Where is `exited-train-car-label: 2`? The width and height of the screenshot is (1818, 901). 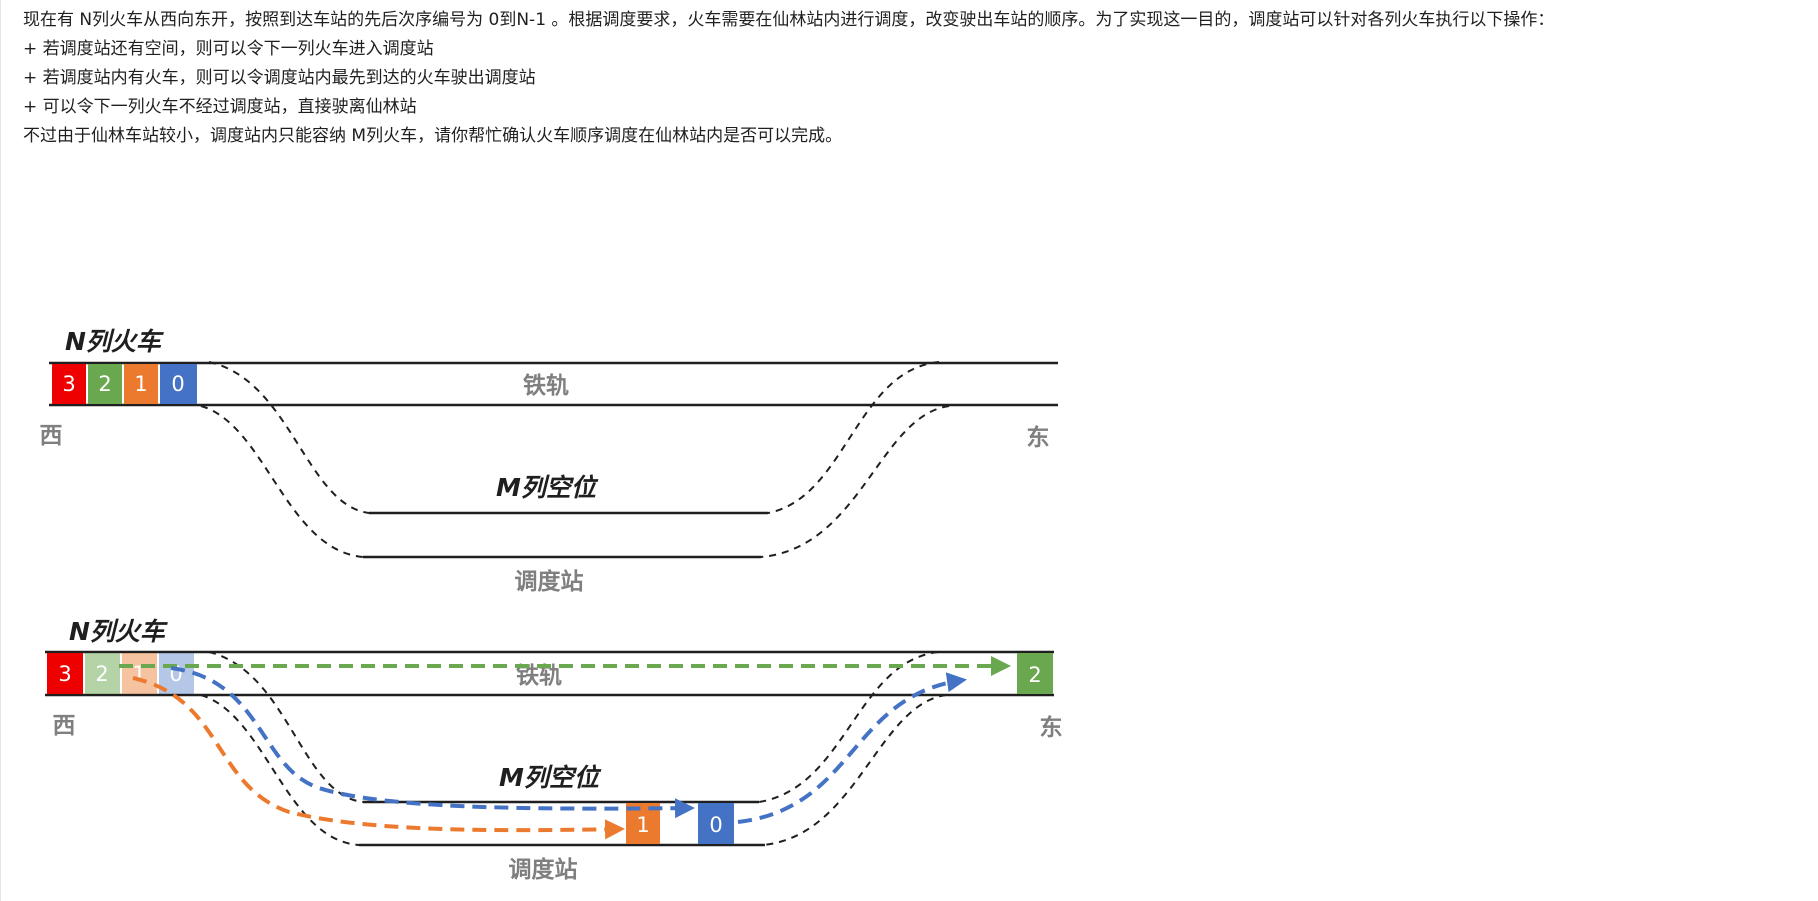 exited-train-car-label: 2 is located at coordinates (1034, 675).